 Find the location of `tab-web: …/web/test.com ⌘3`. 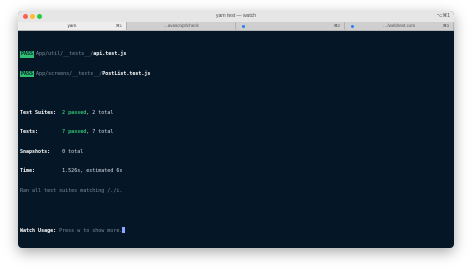

tab-web: …/web/test.com ⌘3 is located at coordinates (399, 26).